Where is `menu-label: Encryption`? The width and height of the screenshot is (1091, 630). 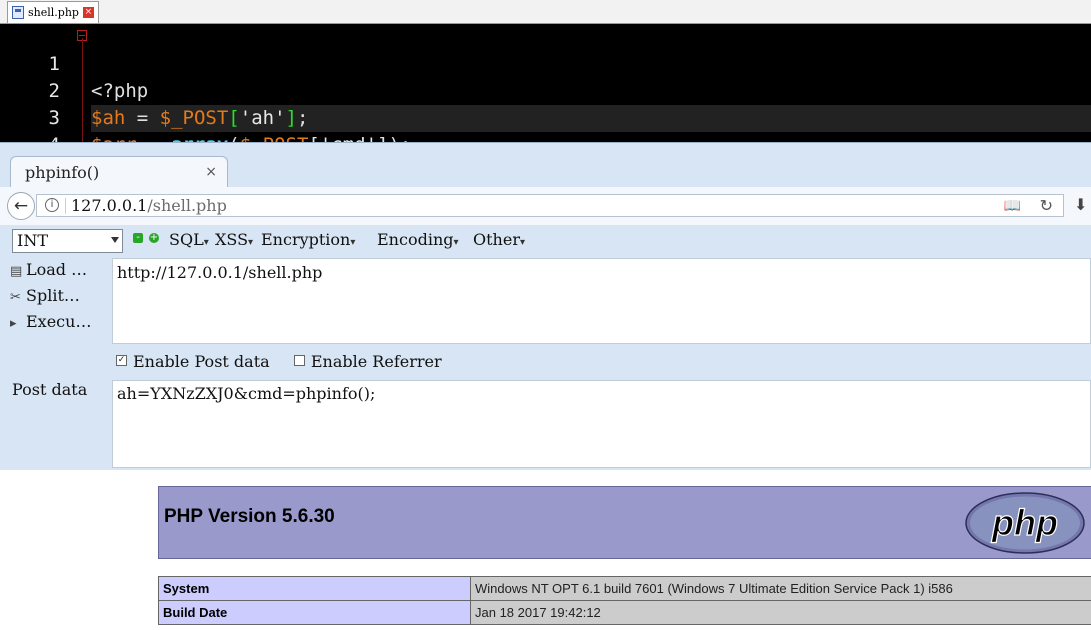 menu-label: Encryption is located at coordinates (305, 239).